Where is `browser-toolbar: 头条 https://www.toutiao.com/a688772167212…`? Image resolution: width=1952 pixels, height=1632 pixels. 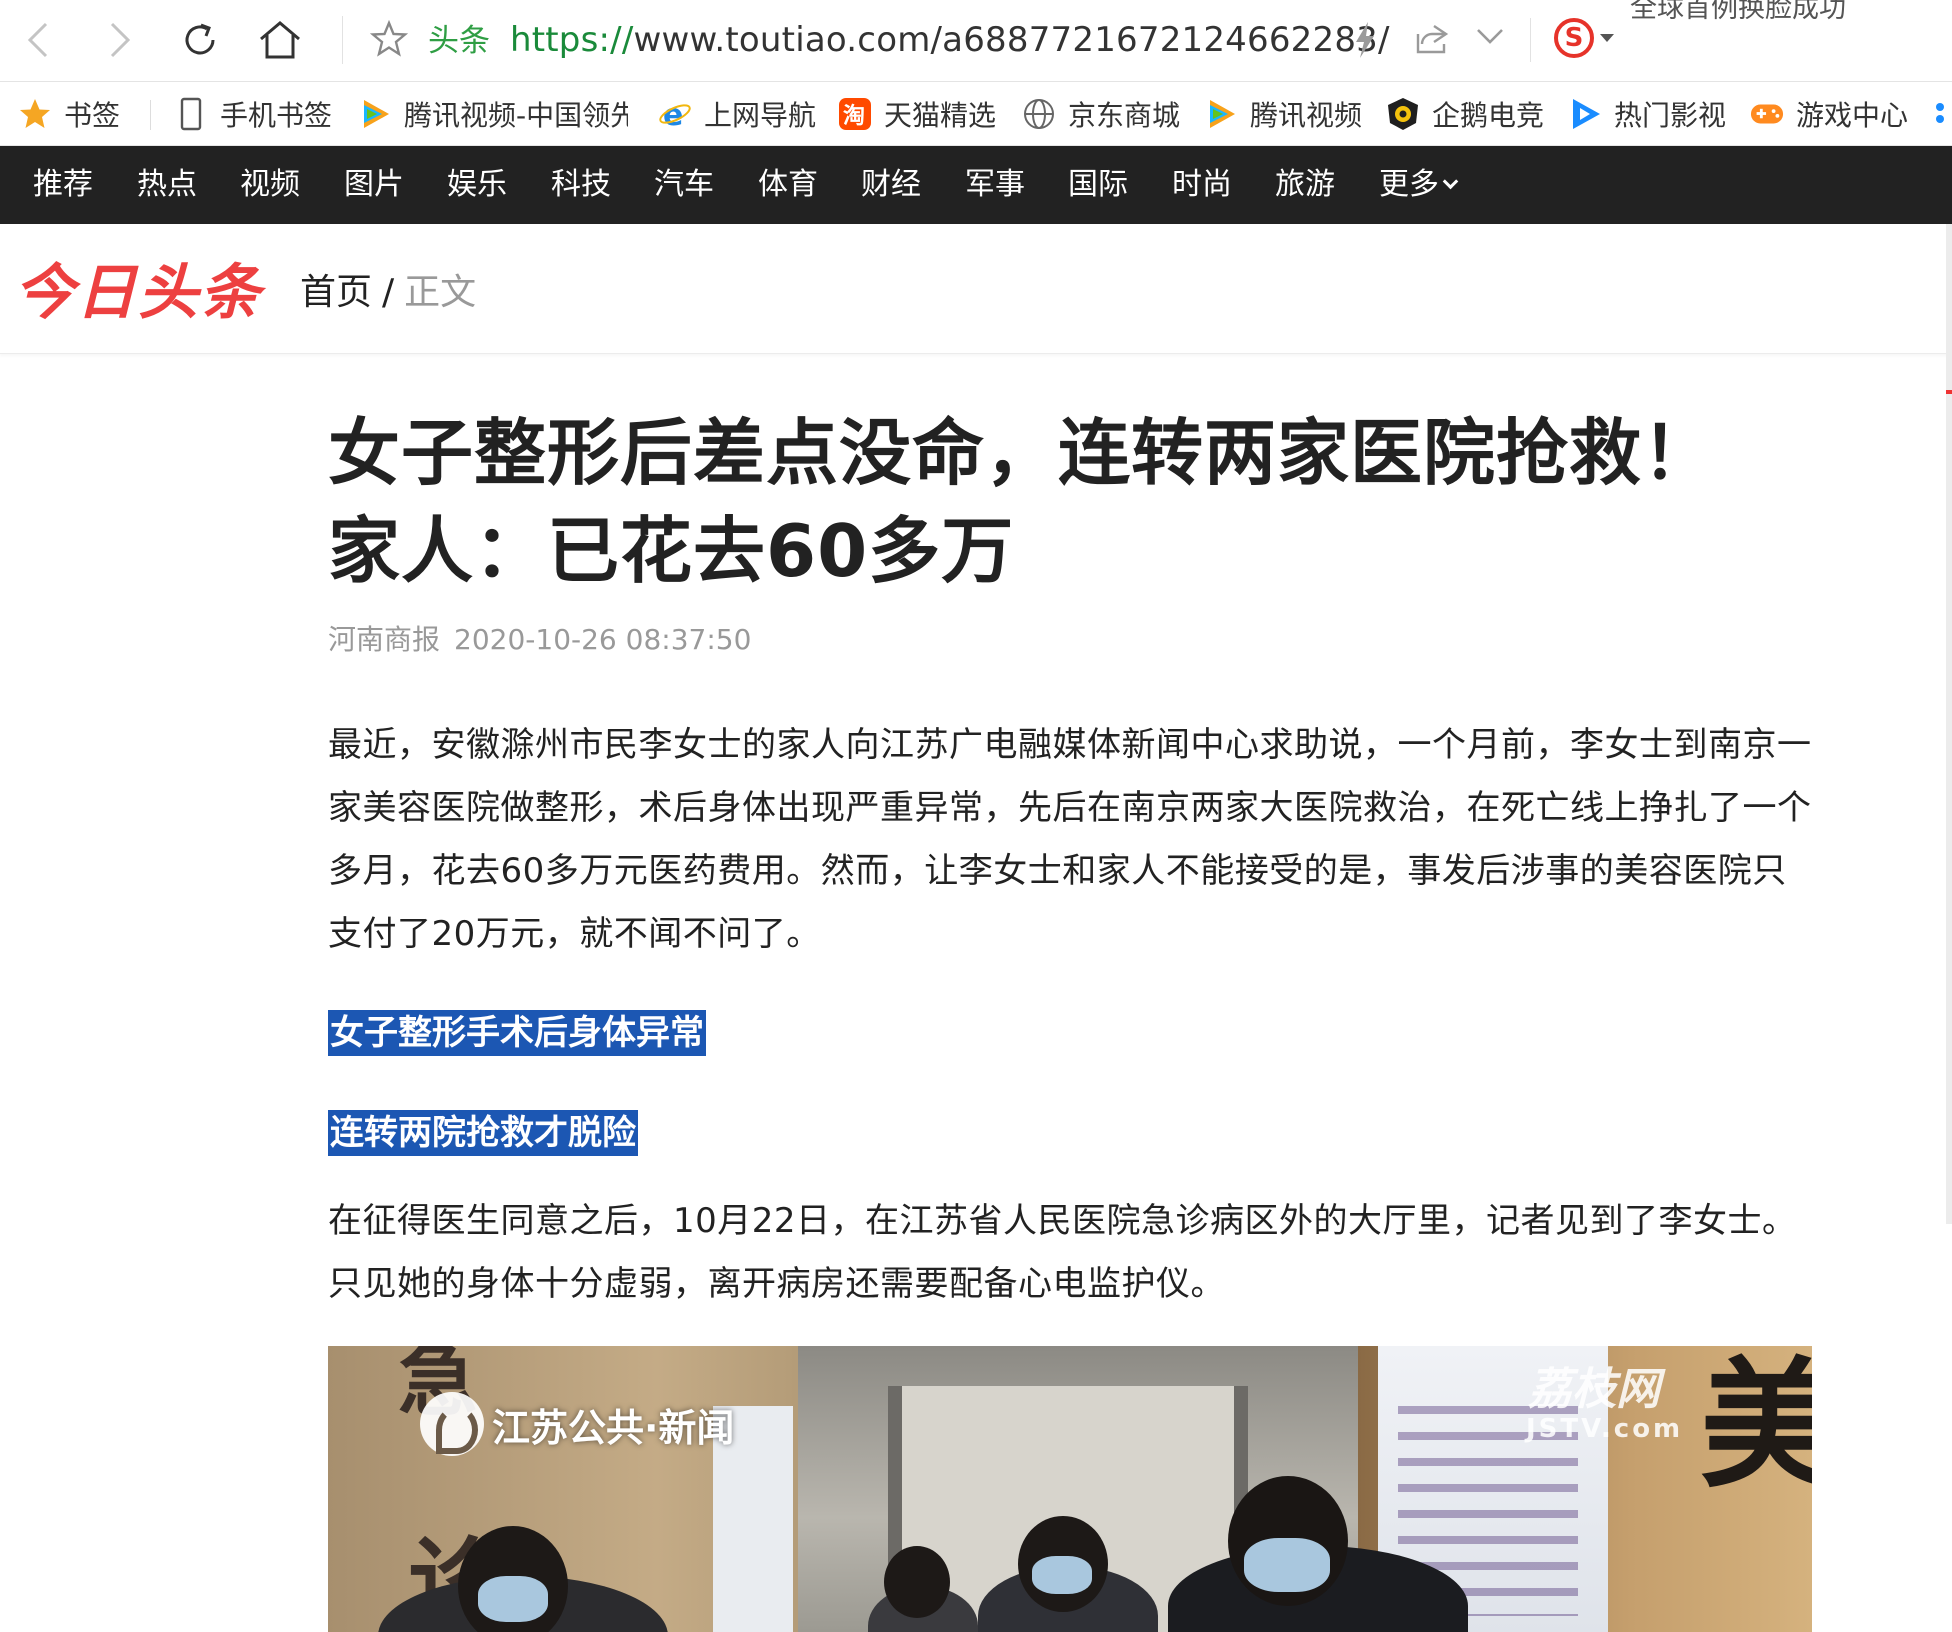 browser-toolbar: 头条 https://www.toutiao.com/a688772167212… is located at coordinates (976, 41).